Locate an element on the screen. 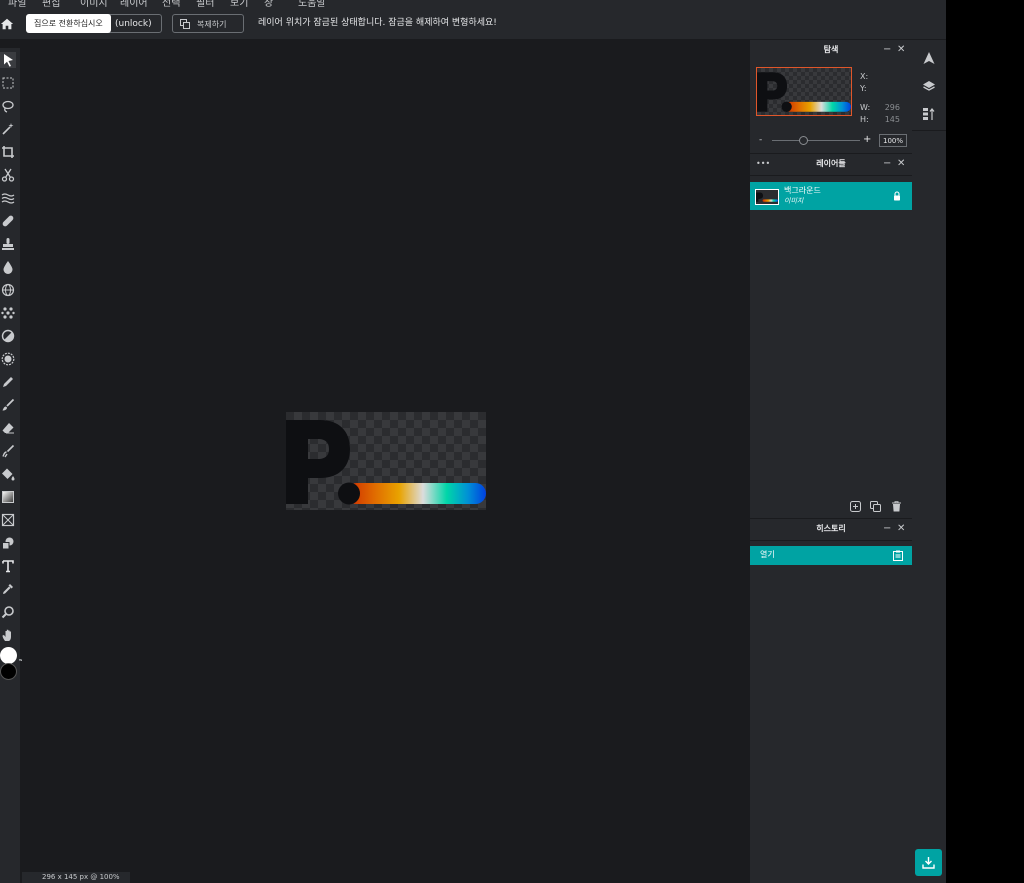 The width and height of the screenshot is (1024, 883). layers-minimize-icon: − is located at coordinates (887, 164).